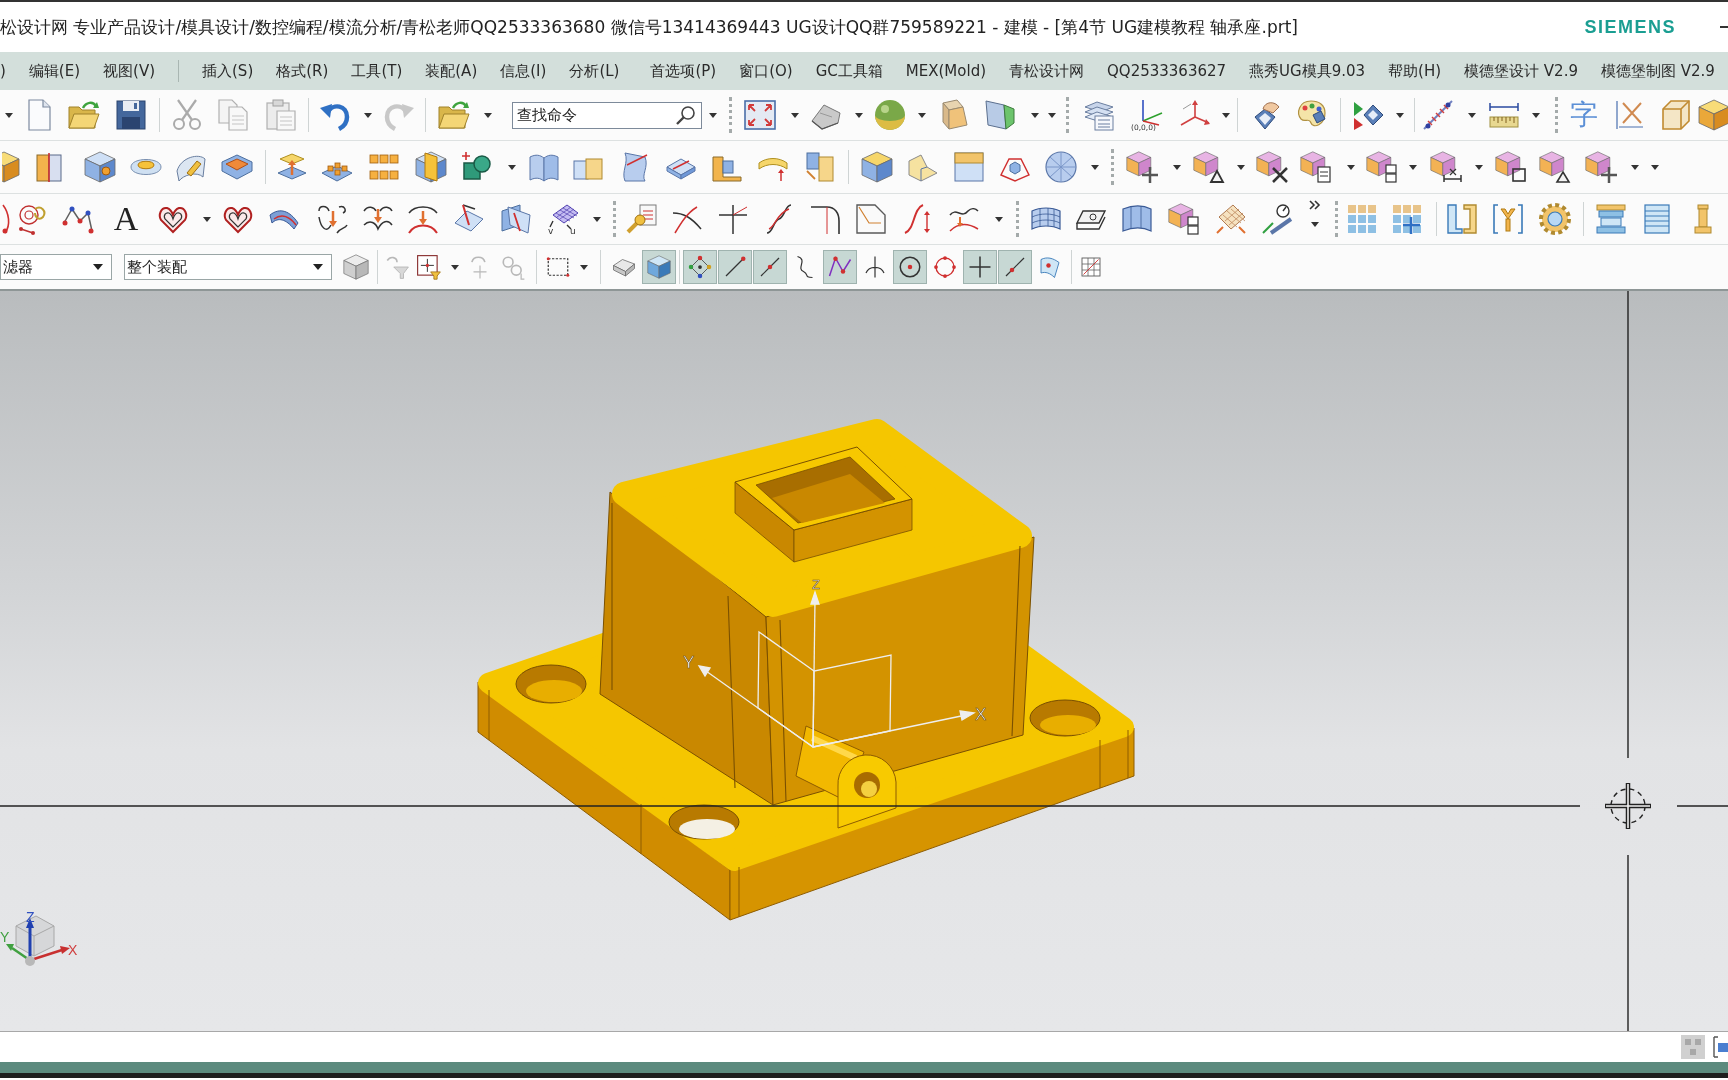  I want to click on sphere-icon, so click(890, 115).